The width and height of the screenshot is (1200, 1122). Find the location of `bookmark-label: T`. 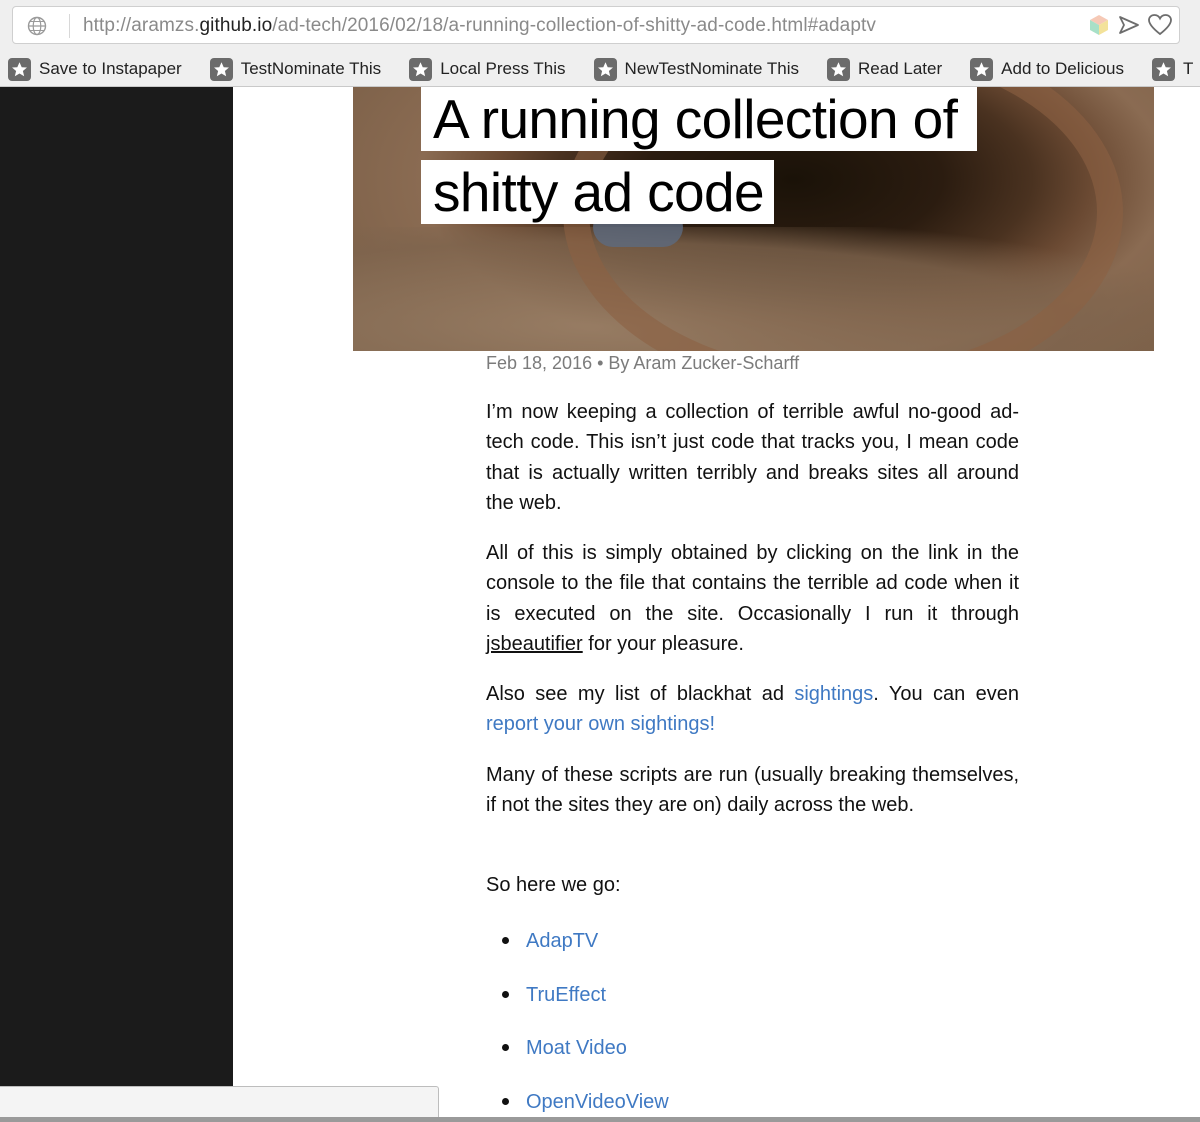

bookmark-label: T is located at coordinates (1188, 68).